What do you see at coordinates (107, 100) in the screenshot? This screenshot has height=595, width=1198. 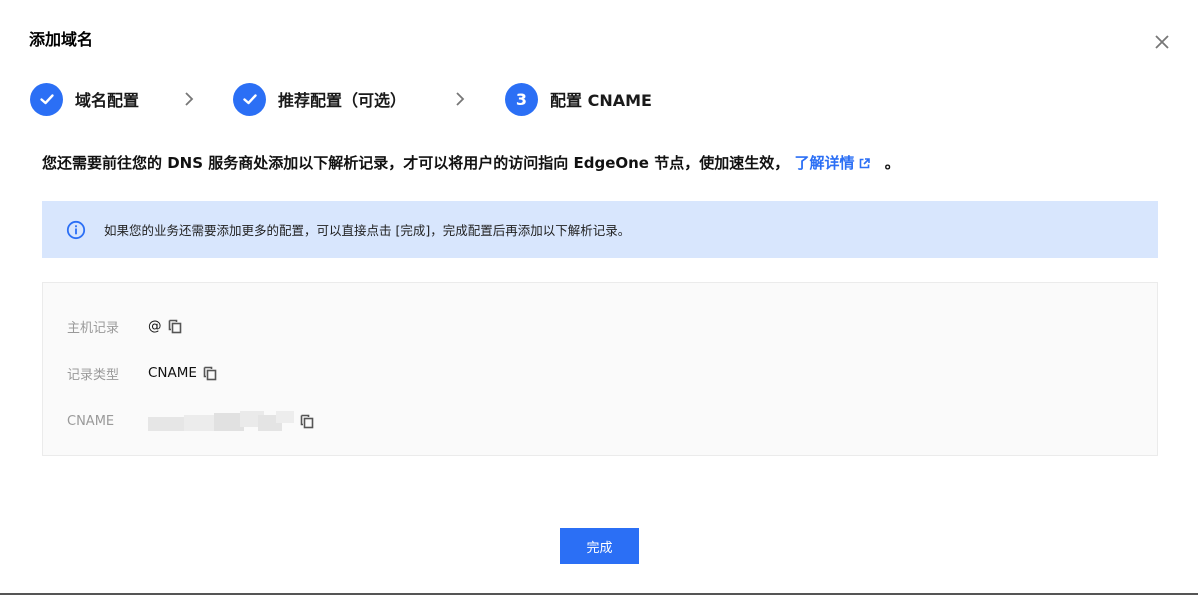 I see `step-label: 域名配置` at bounding box center [107, 100].